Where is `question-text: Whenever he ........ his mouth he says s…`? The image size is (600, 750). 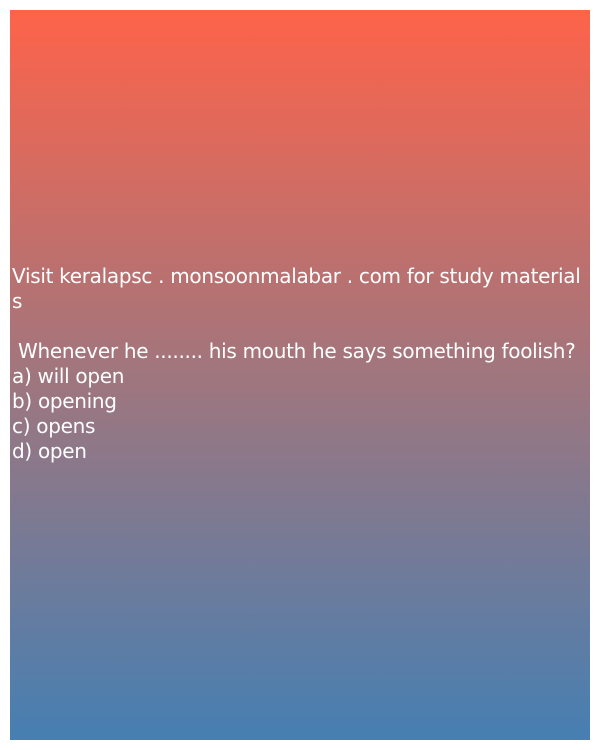
question-text: Whenever he ........ his mouth he says s… is located at coordinates (294, 351).